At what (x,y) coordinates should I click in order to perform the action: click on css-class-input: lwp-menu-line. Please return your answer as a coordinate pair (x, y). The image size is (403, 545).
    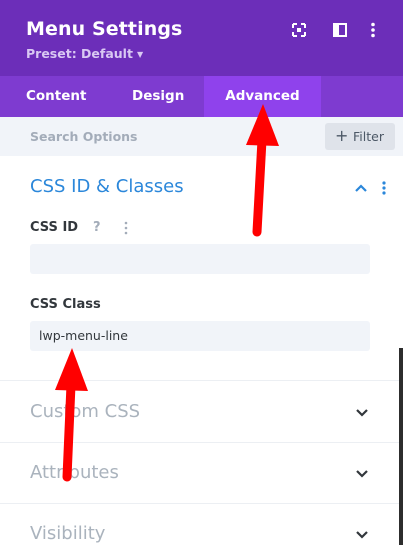
    Looking at the image, I should click on (200, 336).